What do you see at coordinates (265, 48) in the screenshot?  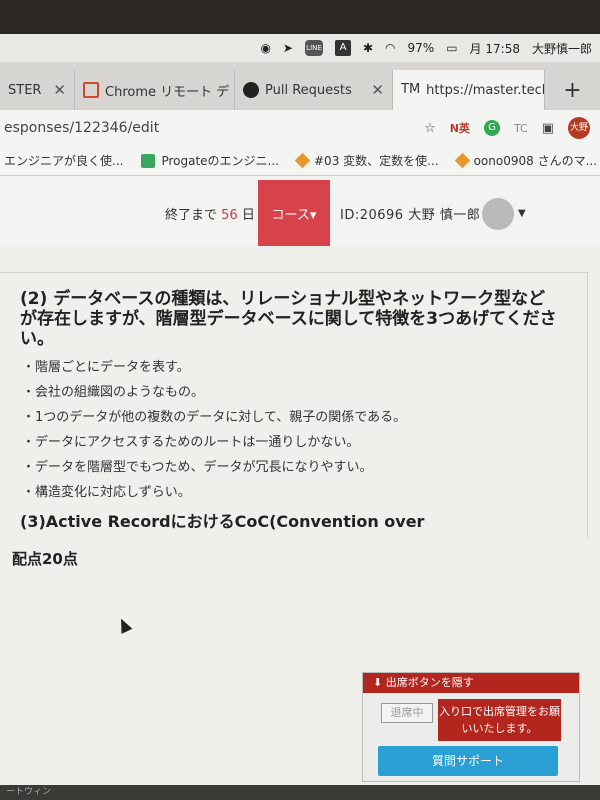 I see `screen-icon: ◉` at bounding box center [265, 48].